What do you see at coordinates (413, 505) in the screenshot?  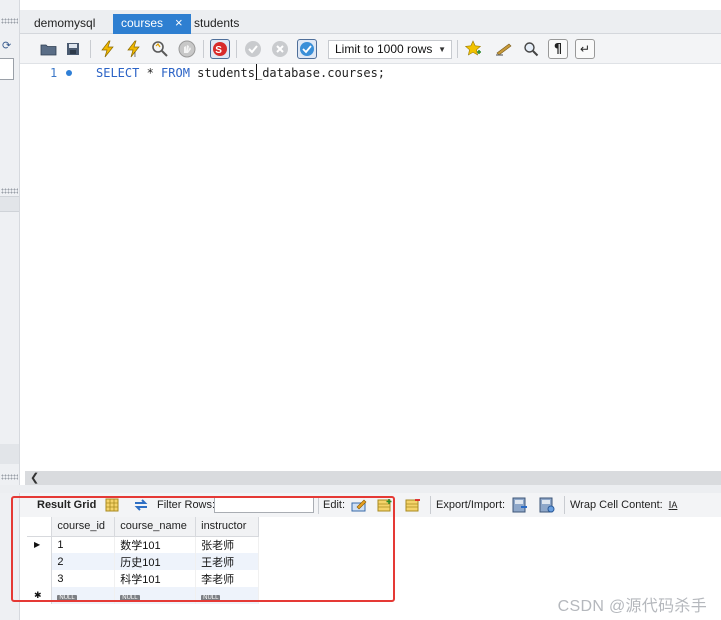 I see `delete-row-icon` at bounding box center [413, 505].